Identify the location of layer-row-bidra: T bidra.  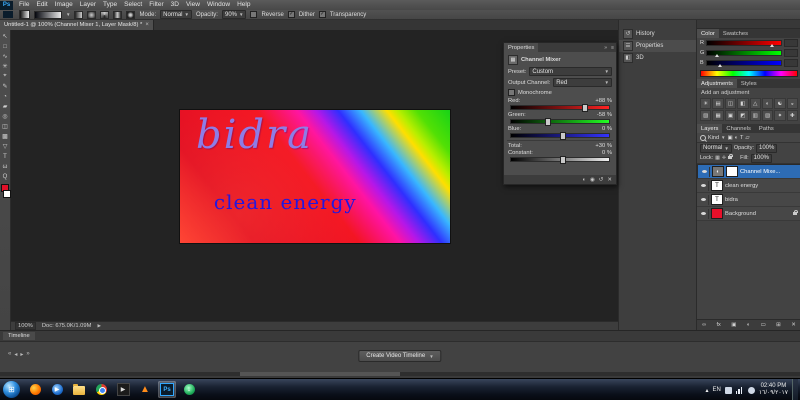
(748, 200).